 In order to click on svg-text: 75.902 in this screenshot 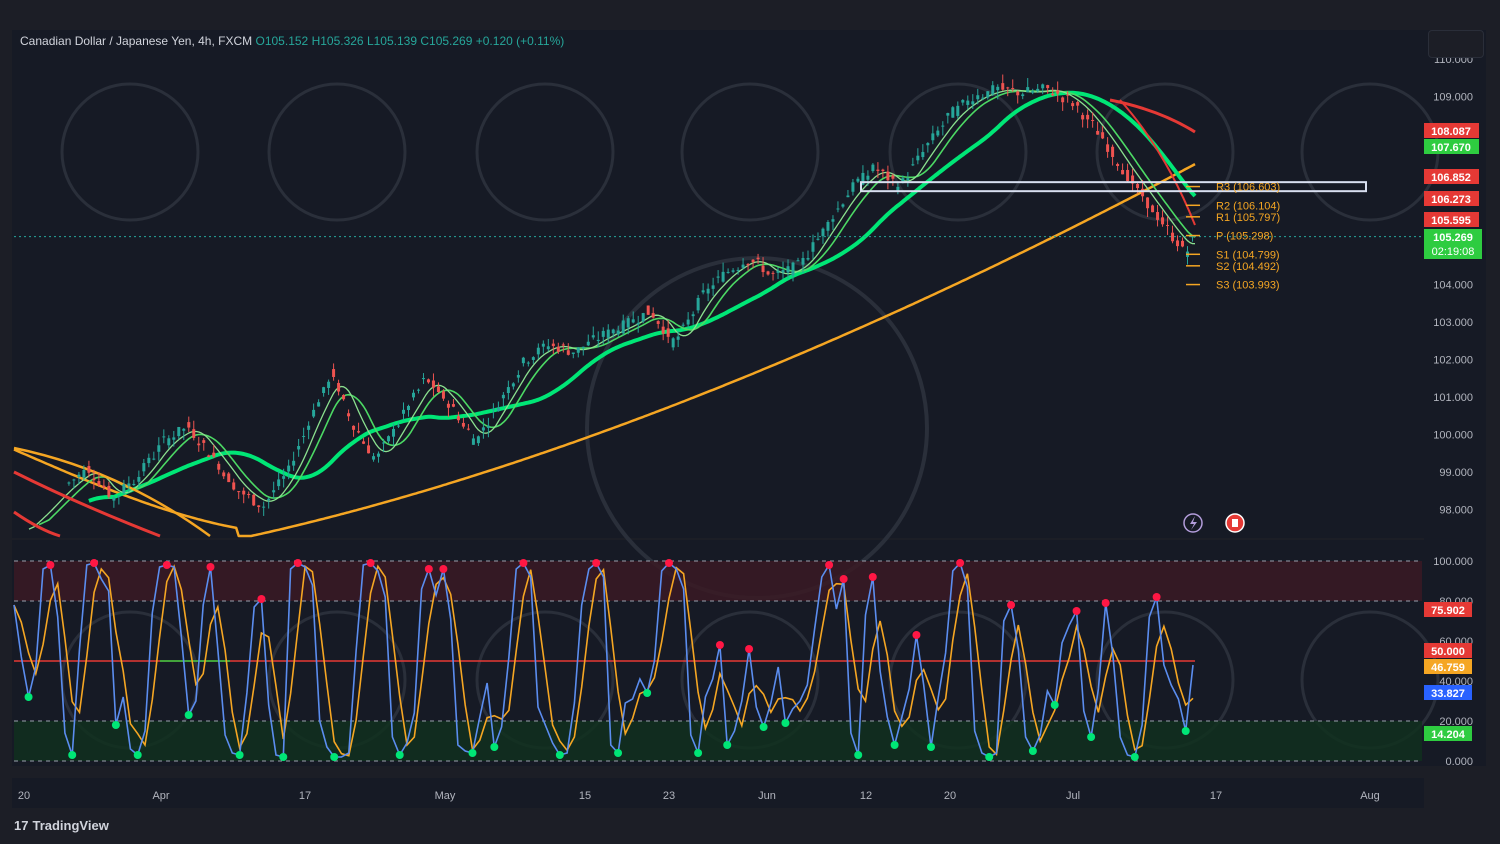, I will do `click(1448, 611)`.